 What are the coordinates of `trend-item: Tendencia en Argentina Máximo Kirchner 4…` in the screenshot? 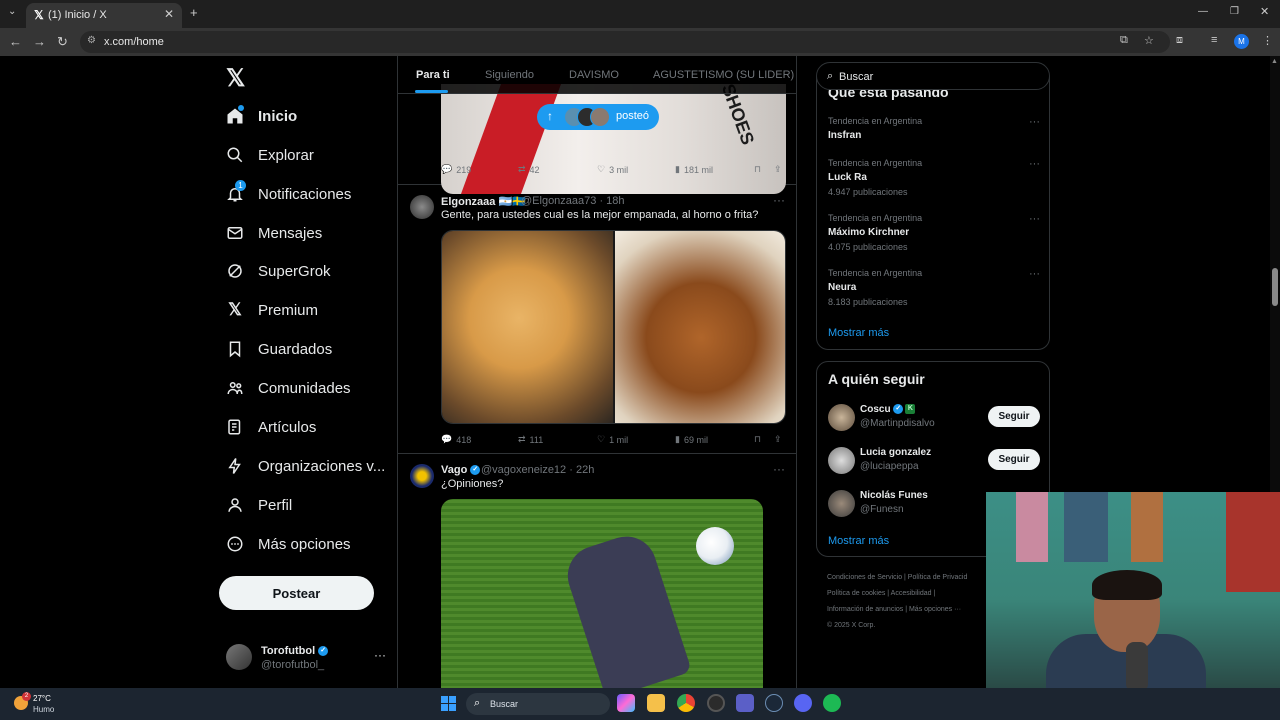 It's located at (934, 232).